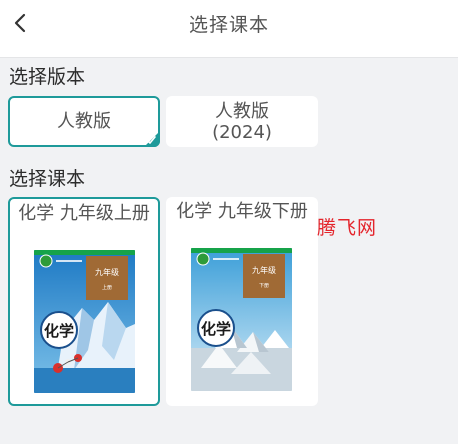 This screenshot has height=444, width=458. I want to click on edition-option-pep-2024: 人教版 (2024), so click(242, 121).